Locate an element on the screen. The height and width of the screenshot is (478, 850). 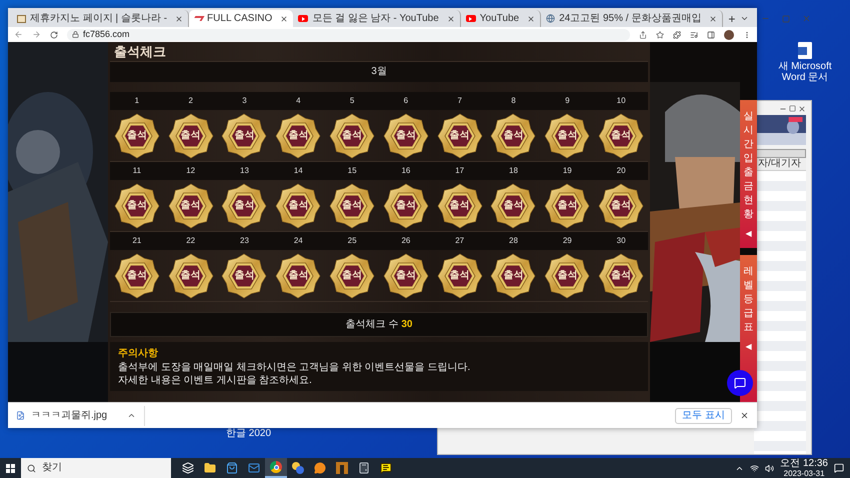
show-all-button: 모두 표시 is located at coordinates (703, 416).